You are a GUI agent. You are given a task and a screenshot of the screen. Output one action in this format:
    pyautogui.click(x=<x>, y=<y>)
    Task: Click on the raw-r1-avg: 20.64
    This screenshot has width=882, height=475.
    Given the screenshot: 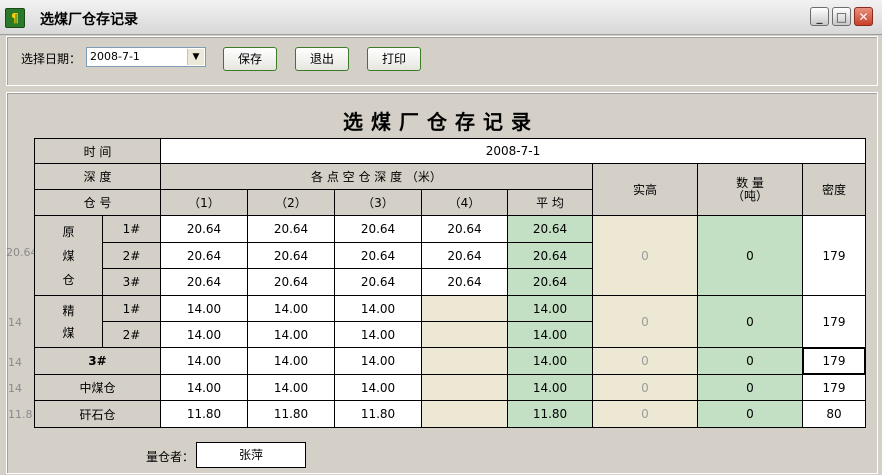 What is the action you would take?
    pyautogui.click(x=550, y=229)
    